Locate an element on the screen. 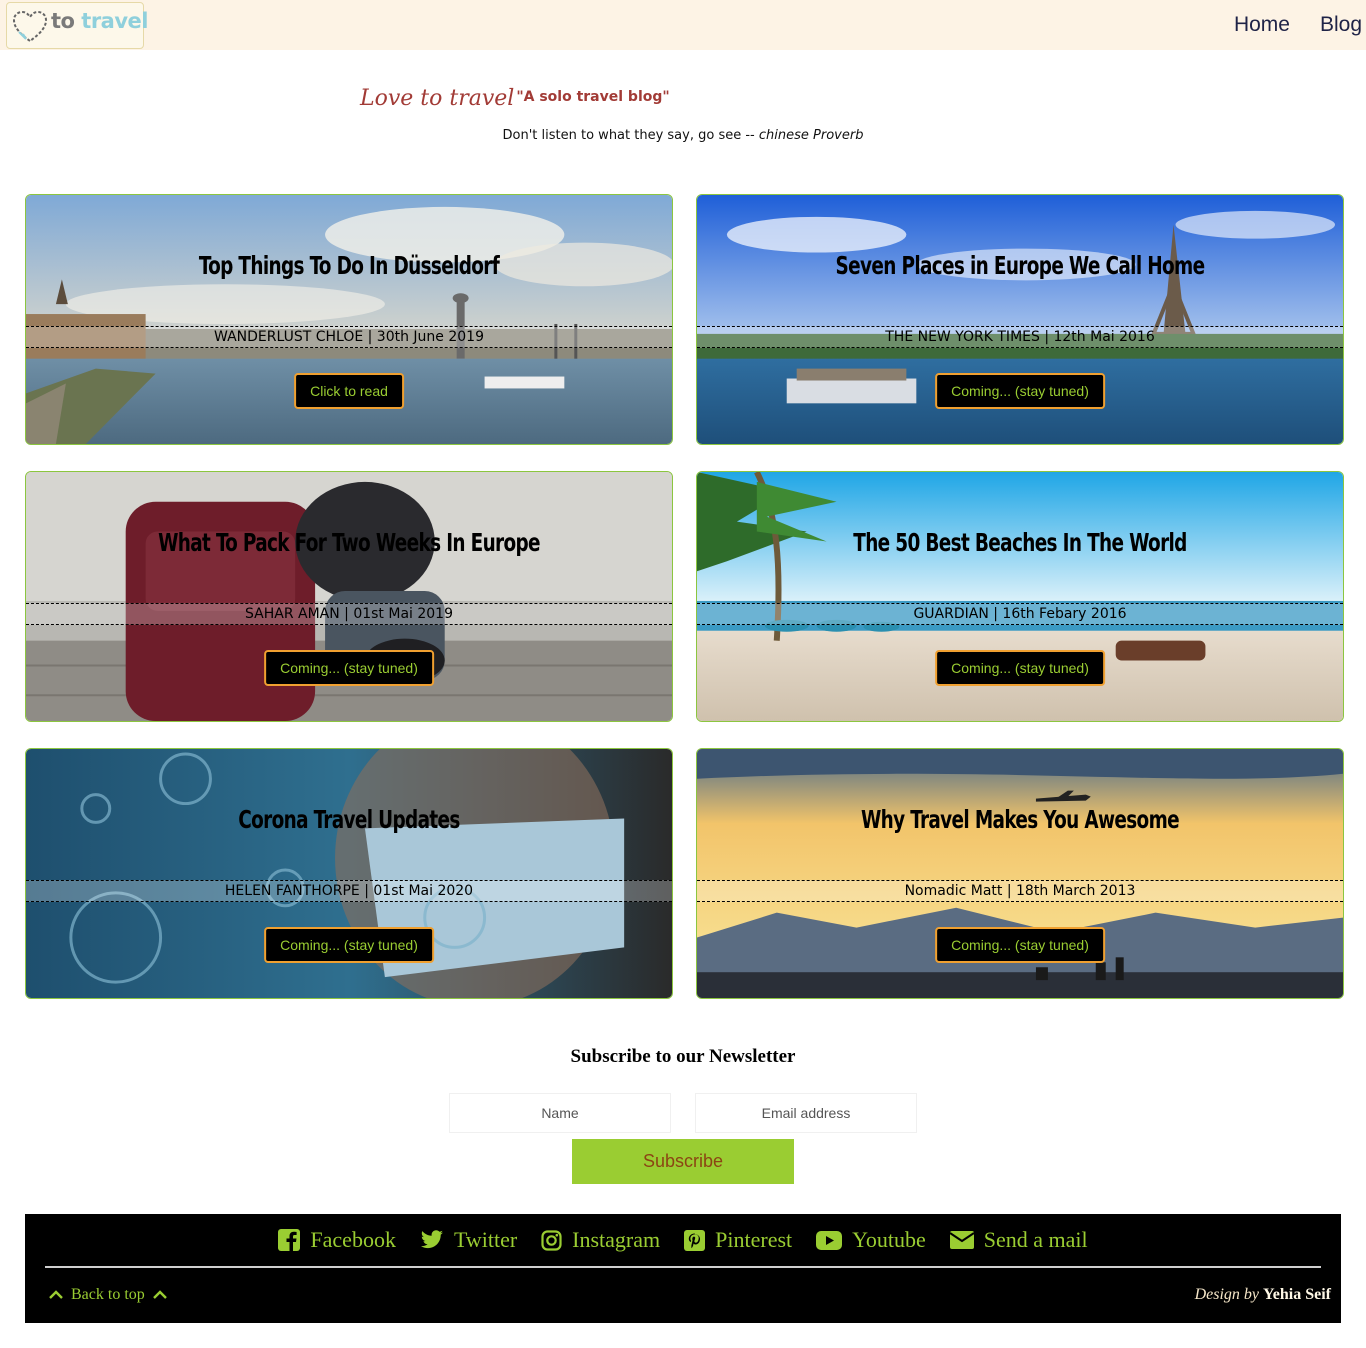  card-meta: SAHAR AMAN | 01st Mai 2019 is located at coordinates (349, 614).